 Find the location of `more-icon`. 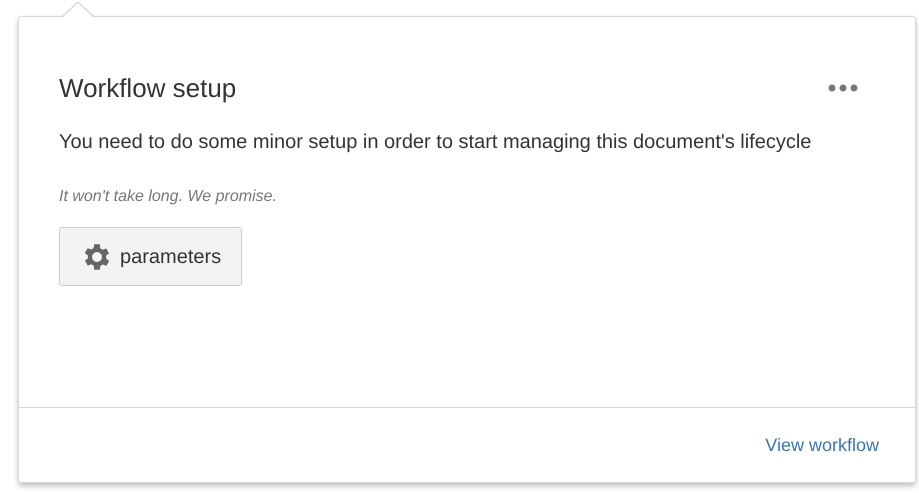

more-icon is located at coordinates (843, 88).